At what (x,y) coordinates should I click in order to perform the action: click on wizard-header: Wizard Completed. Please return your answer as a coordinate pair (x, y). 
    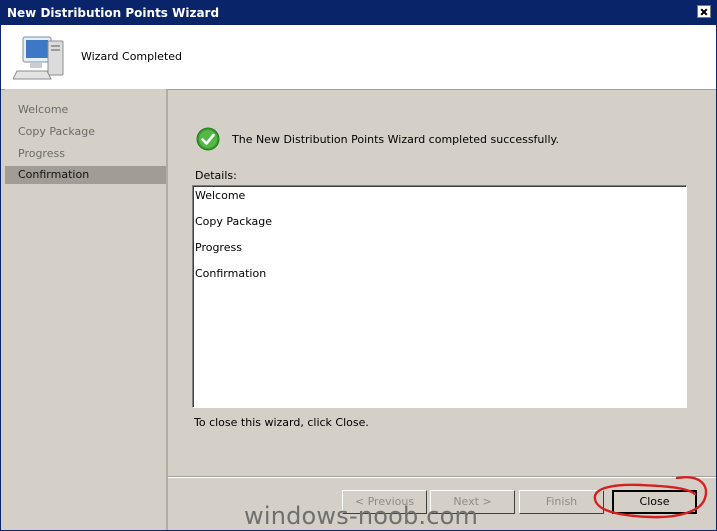
    Looking at the image, I should click on (358, 57).